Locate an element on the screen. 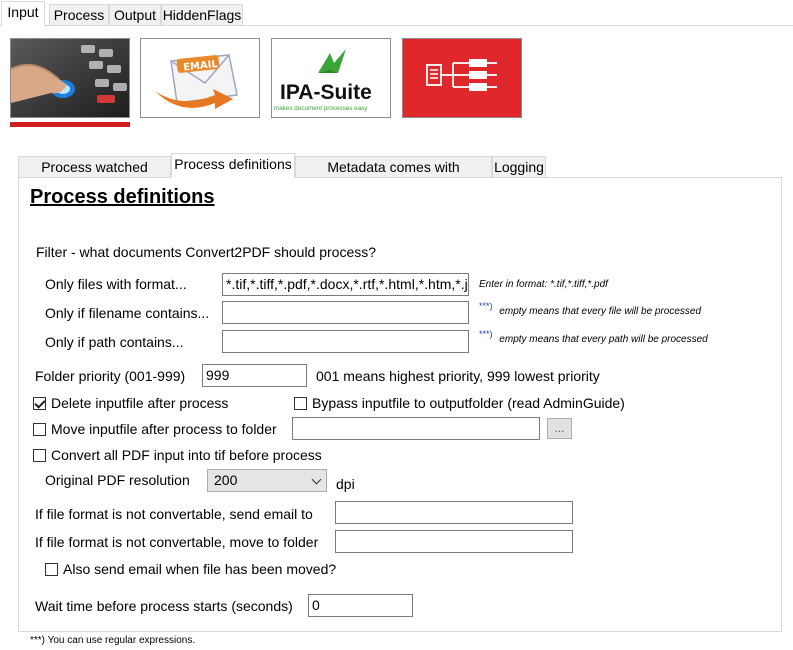 The height and width of the screenshot is (650, 793). also-email-checkbox is located at coordinates (51, 569).